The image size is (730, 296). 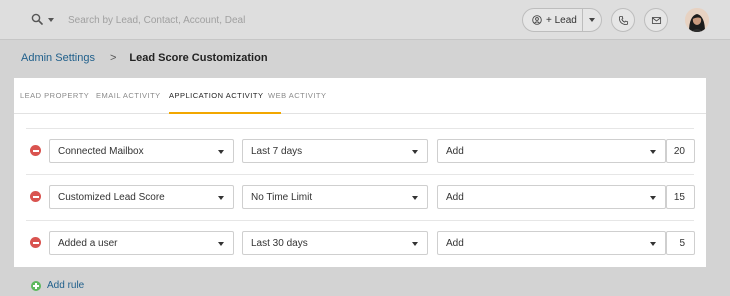 What do you see at coordinates (224, 20) in the screenshot?
I see `search-input` at bounding box center [224, 20].